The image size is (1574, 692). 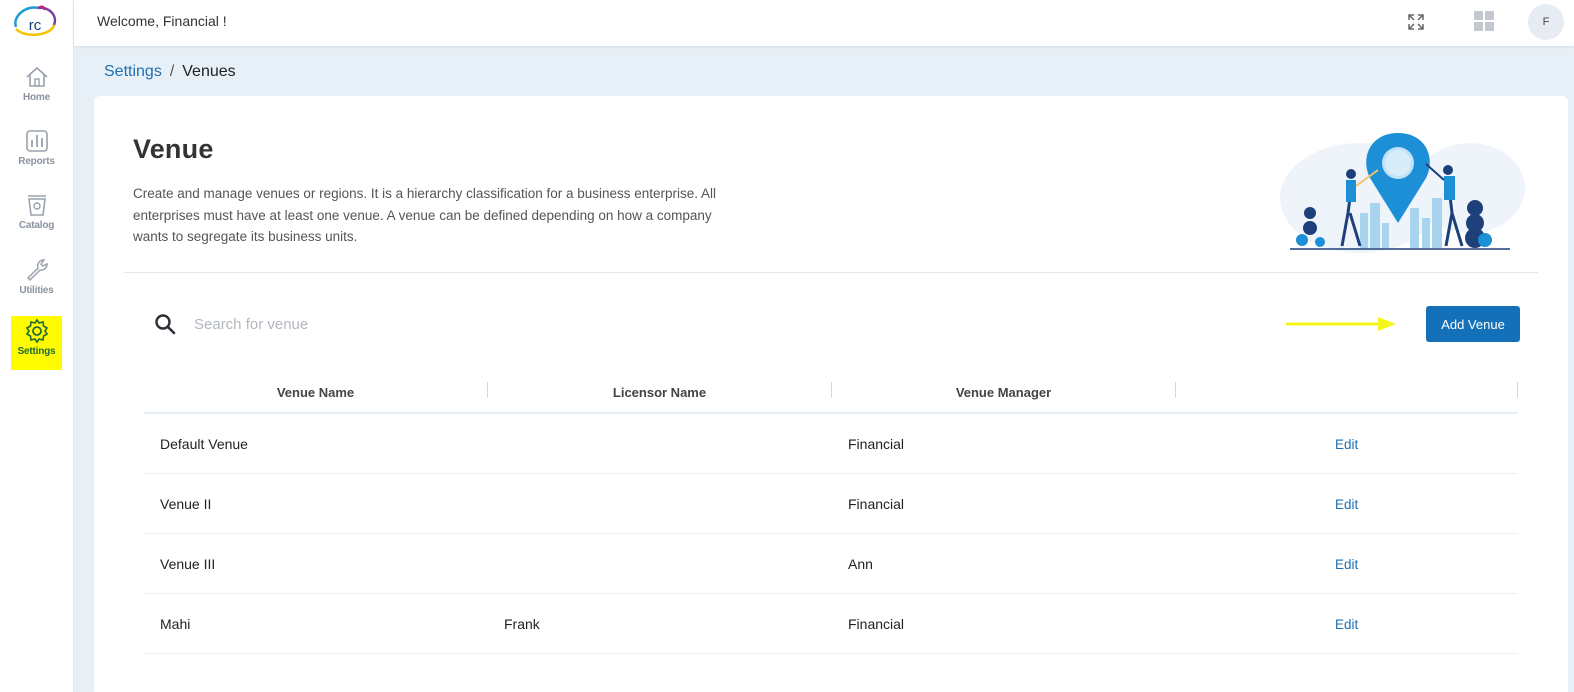 I want to click on sidebar-item-label: Reports, so click(x=36, y=161).